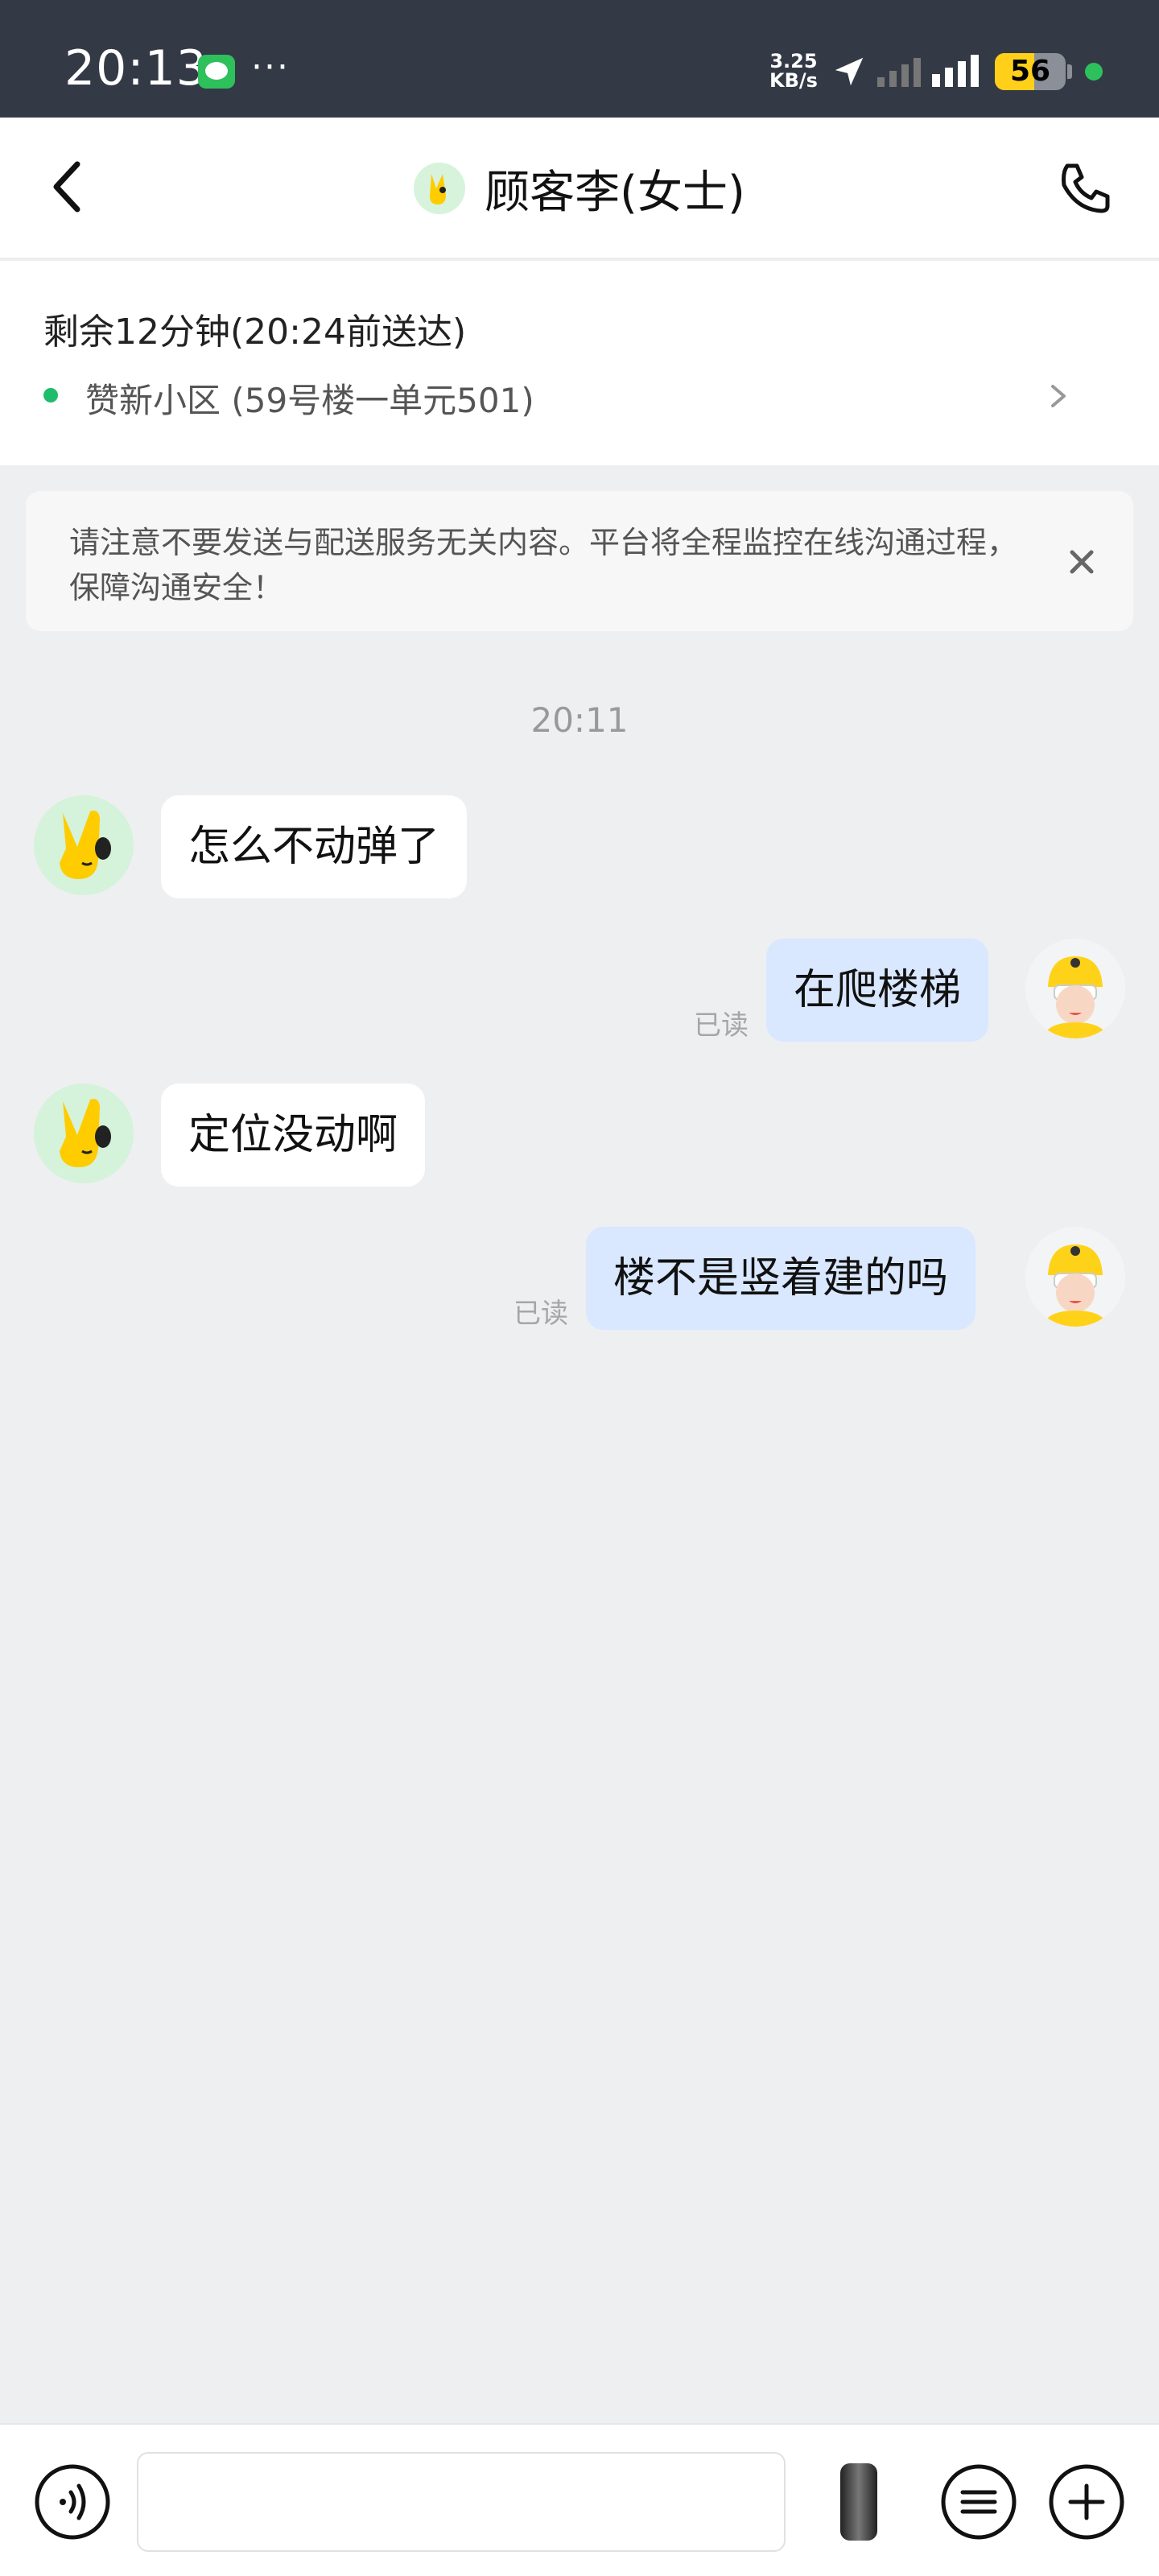 The image size is (1159, 2576). I want to click on message-bubble-incoming: 怎么不动弹了, so click(314, 846).